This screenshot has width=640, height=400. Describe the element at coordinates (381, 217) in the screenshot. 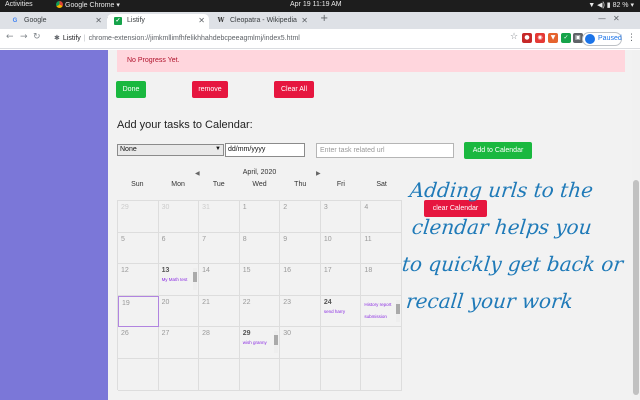

I see `calendar-day: 4` at that location.